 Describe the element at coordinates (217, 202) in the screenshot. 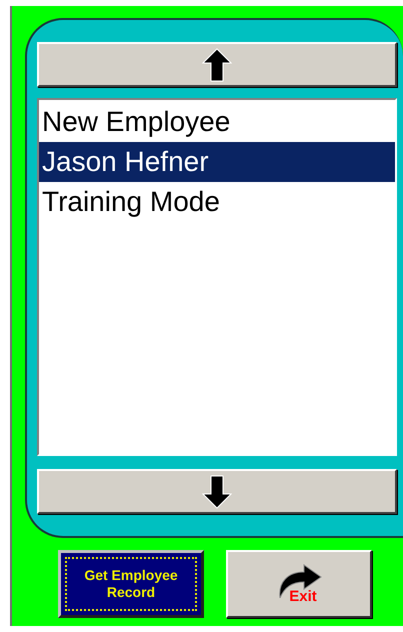

I see `employee-item: Training Mode` at that location.